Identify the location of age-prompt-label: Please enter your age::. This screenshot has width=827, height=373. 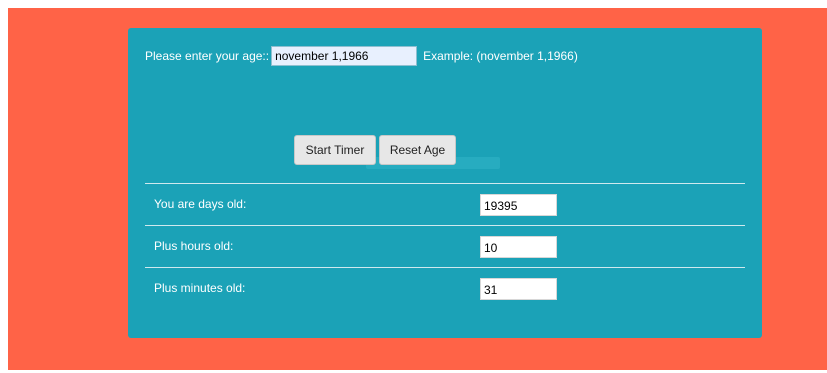
(207, 56).